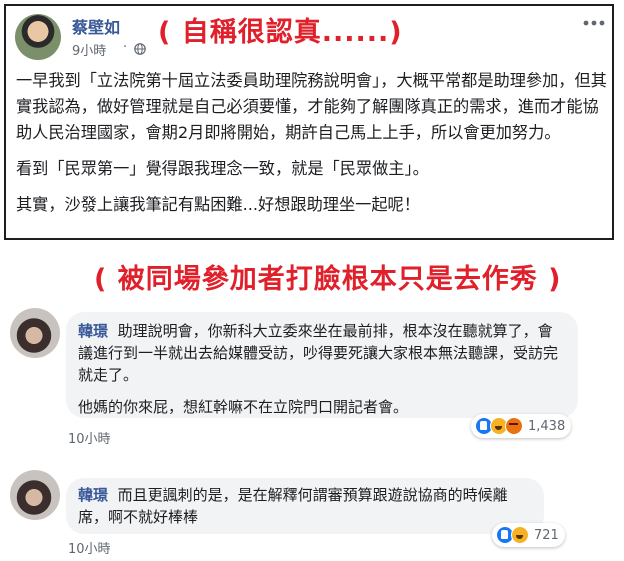  I want to click on globe-icon, so click(140, 49).